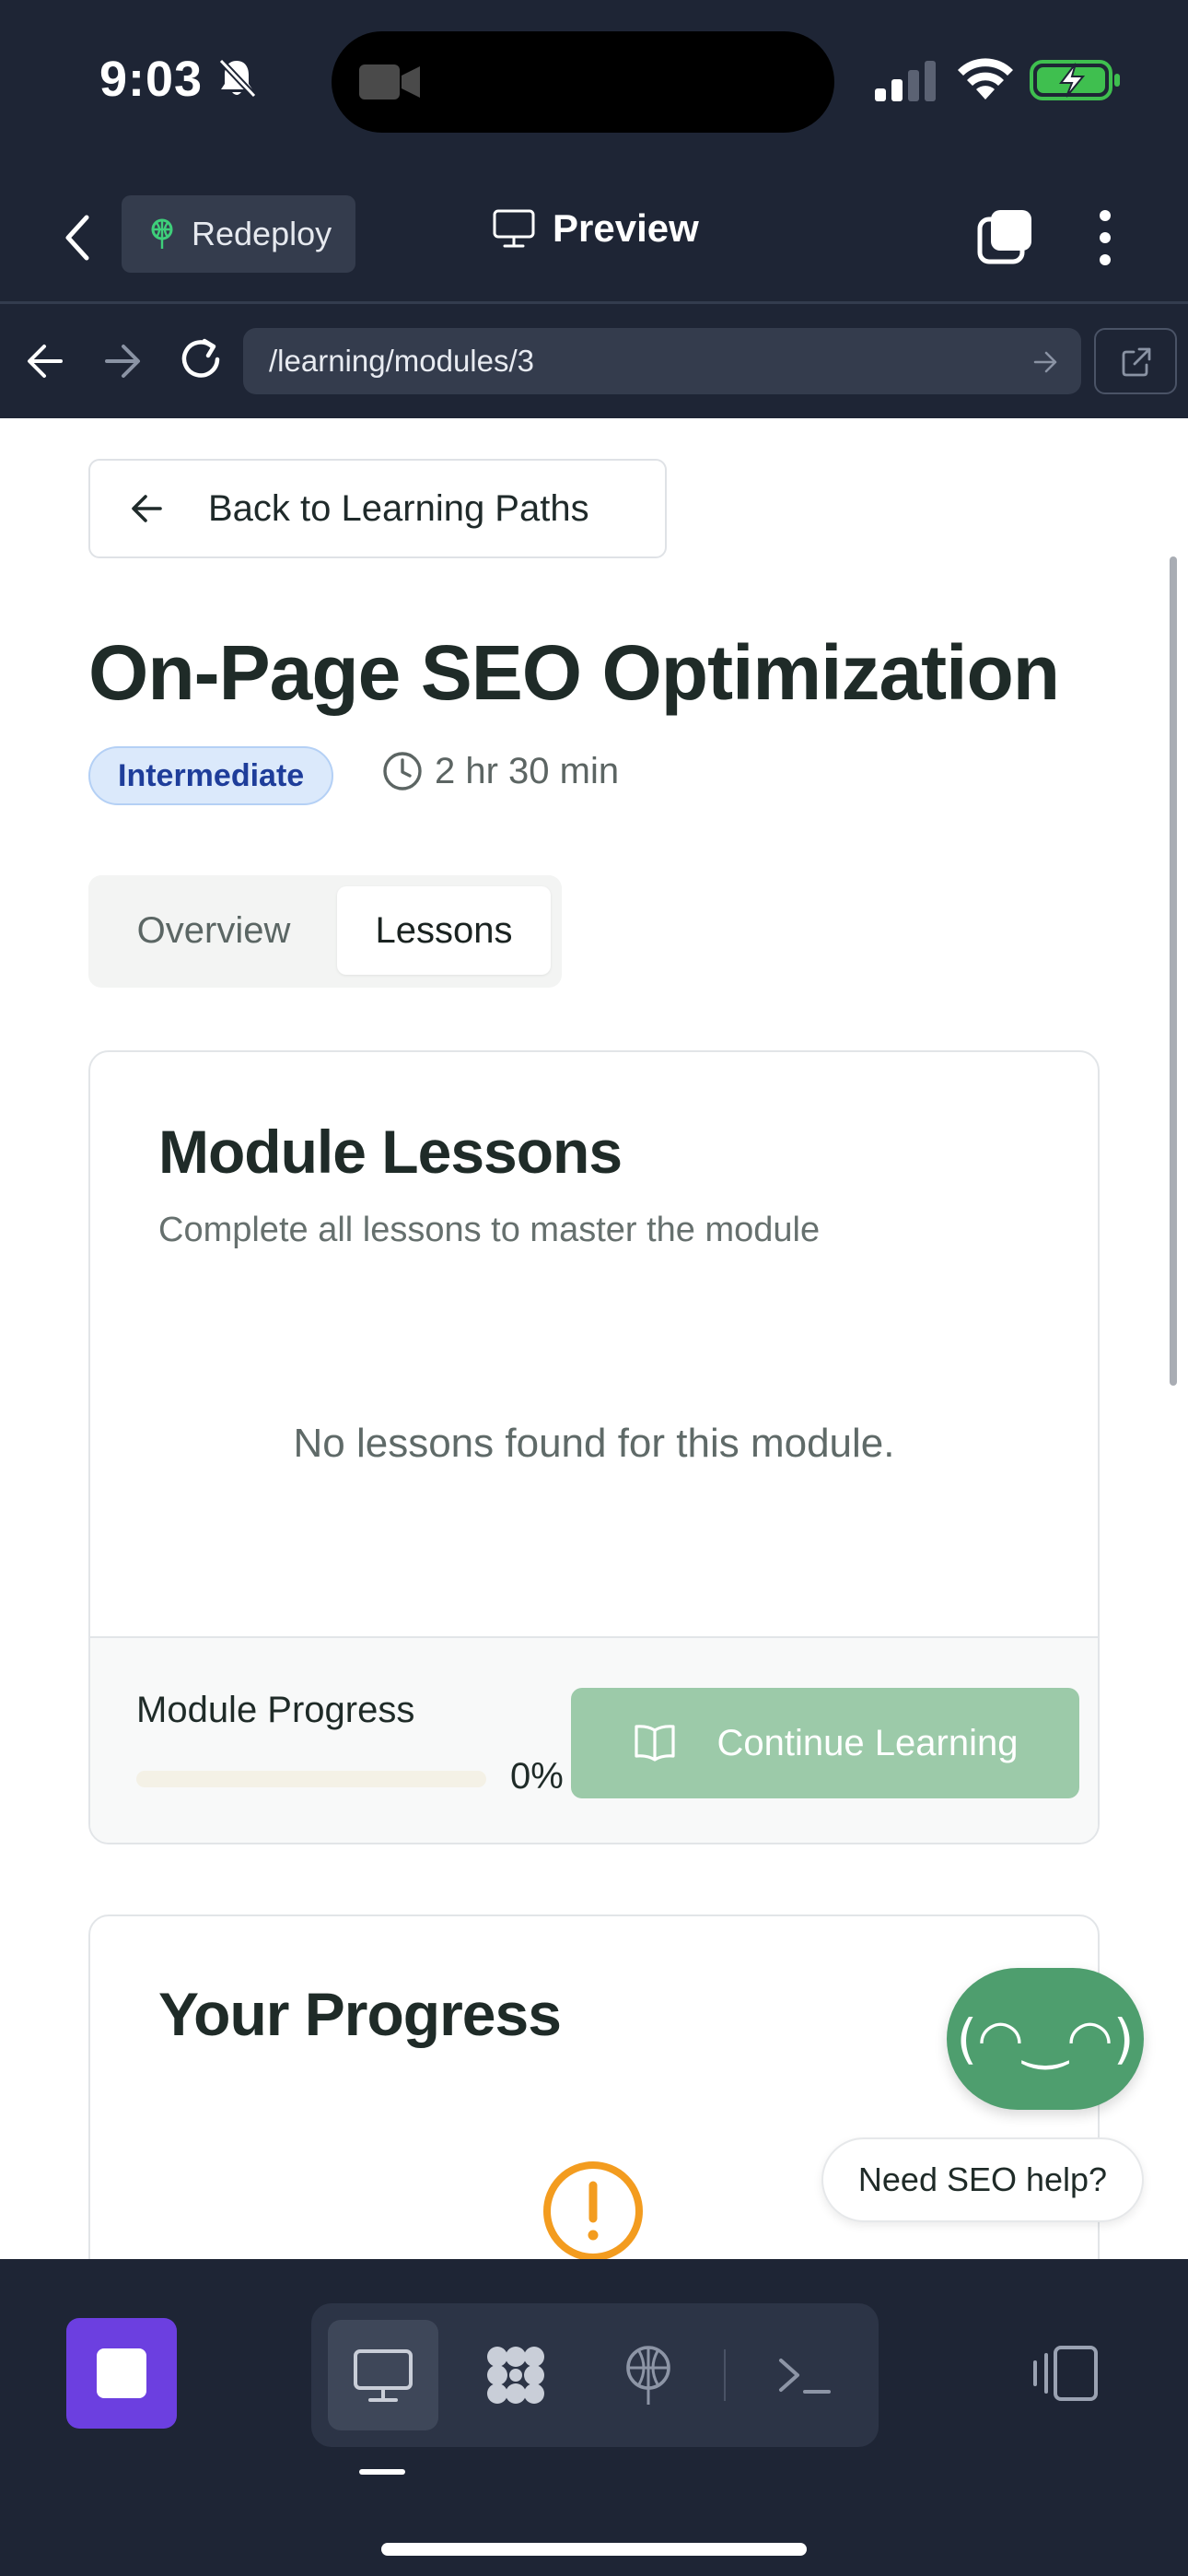 The height and width of the screenshot is (2576, 1188). I want to click on module-progress-label: Module Progress, so click(275, 1710).